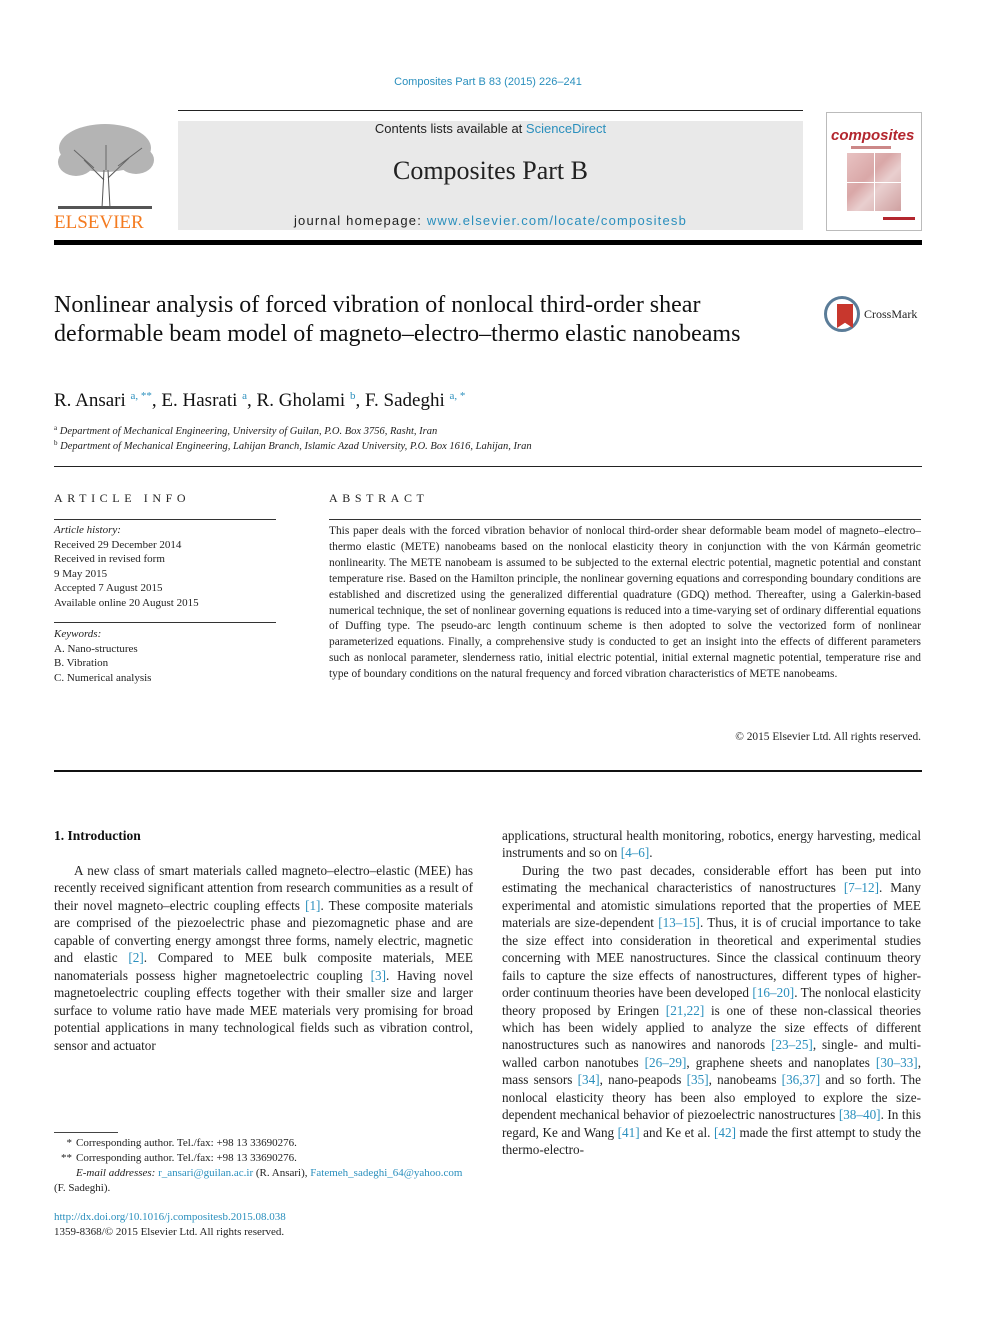 This screenshot has height=1323, width=992. I want to click on citation-link: [36,37], so click(801, 1079).